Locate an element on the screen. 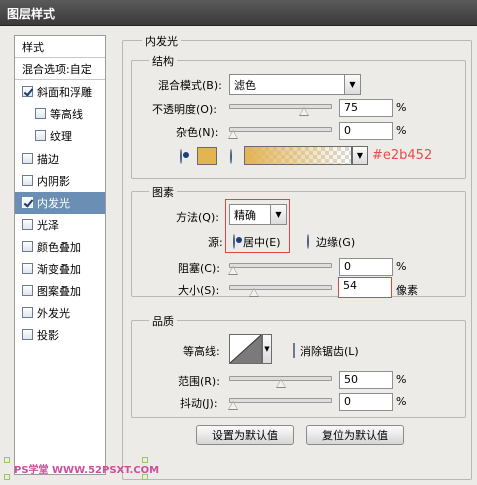  sidebar-item-label: 样式 is located at coordinates (33, 47).